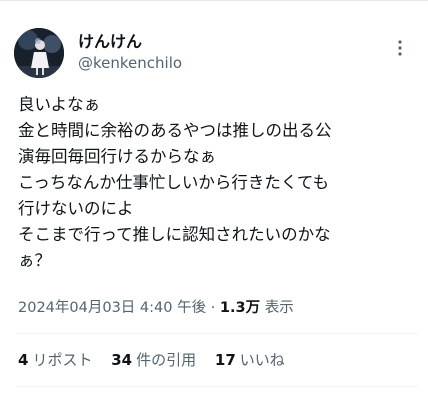  Describe the element at coordinates (76, 208) in the screenshot. I see `tweet-text-line: 行けないのによ` at that location.